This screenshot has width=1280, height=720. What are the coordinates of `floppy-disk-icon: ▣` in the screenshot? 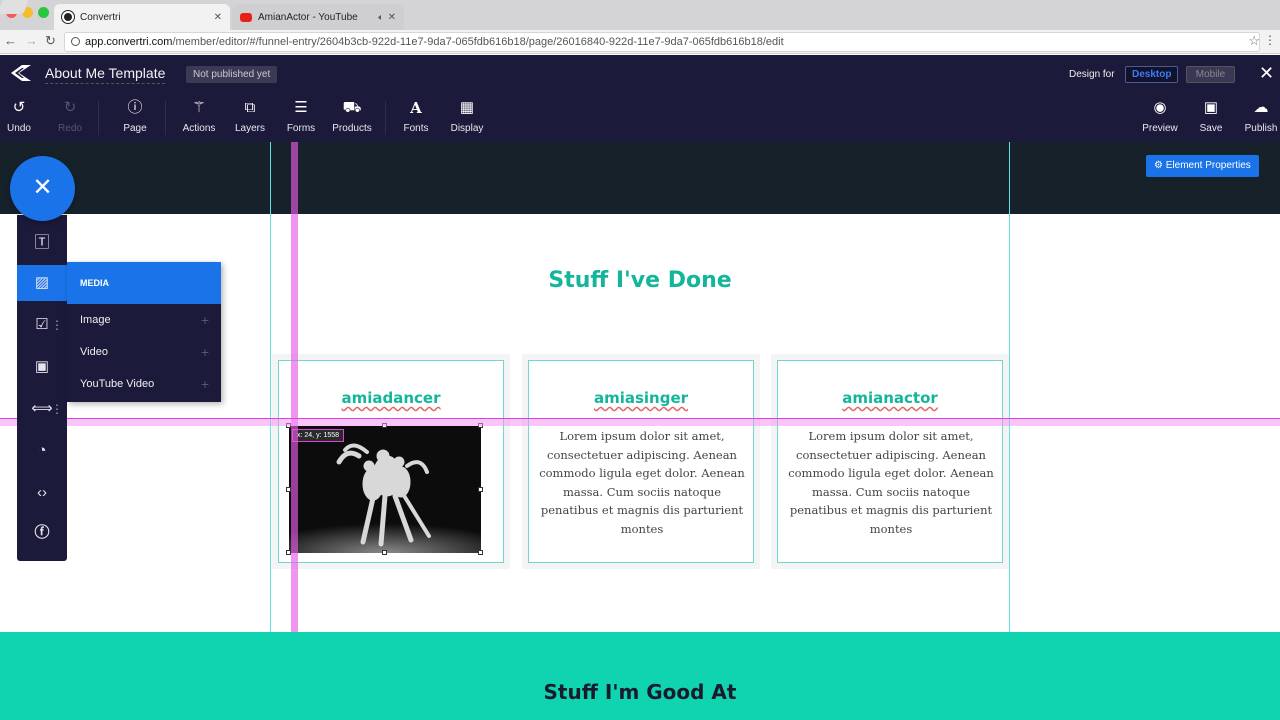 It's located at (1211, 107).